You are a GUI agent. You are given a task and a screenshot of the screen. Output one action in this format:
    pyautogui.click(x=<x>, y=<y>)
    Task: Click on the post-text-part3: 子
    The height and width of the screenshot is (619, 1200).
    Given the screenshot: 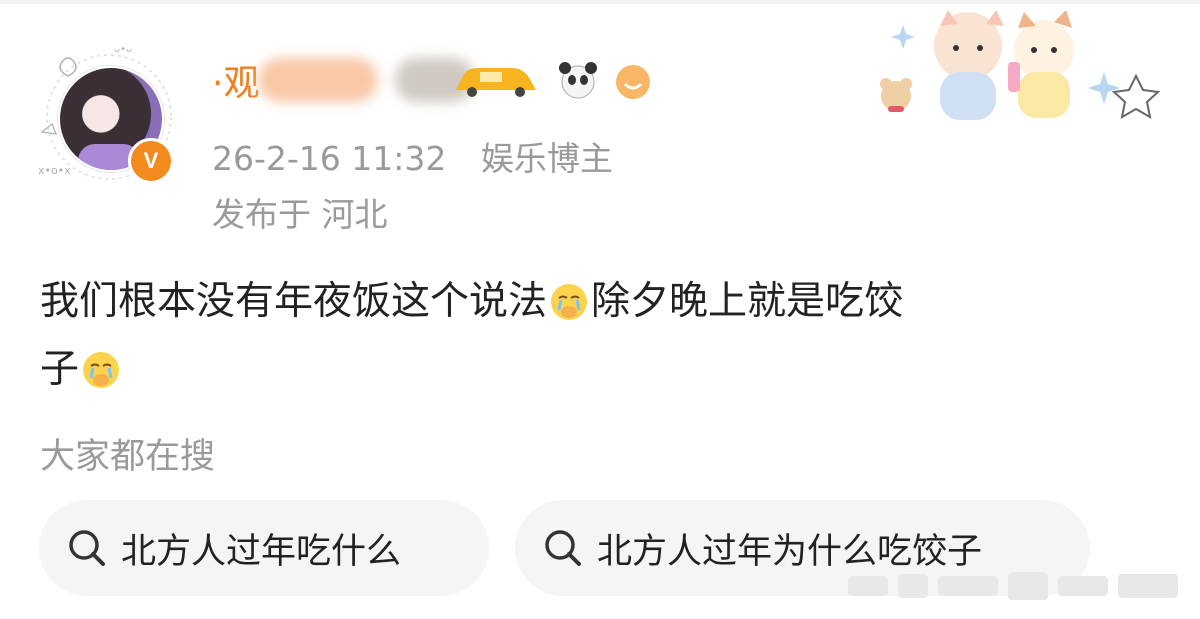 What is the action you would take?
    pyautogui.click(x=60, y=369)
    